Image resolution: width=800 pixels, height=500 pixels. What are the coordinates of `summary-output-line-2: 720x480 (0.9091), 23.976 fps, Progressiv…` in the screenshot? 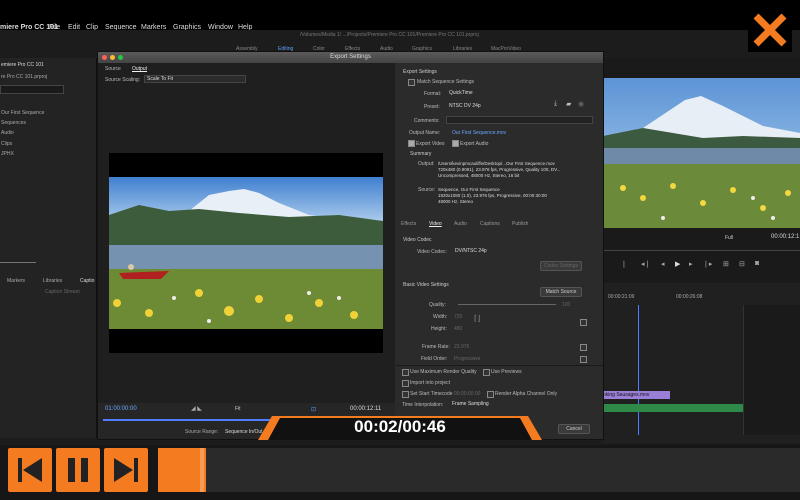 It's located at (499, 169).